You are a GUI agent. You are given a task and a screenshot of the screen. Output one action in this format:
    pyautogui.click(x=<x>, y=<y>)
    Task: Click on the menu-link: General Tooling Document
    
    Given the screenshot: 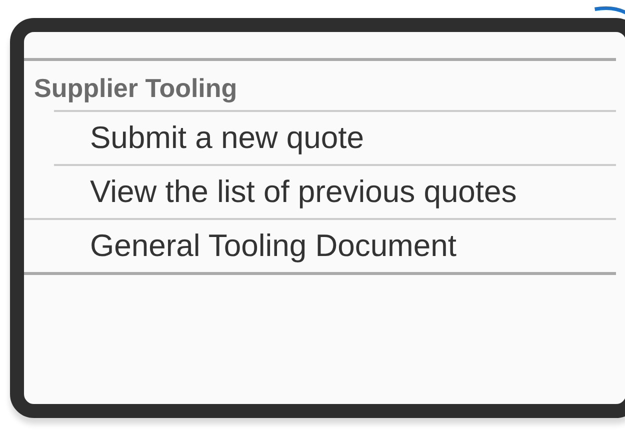 What is the action you would take?
    pyautogui.click(x=320, y=246)
    